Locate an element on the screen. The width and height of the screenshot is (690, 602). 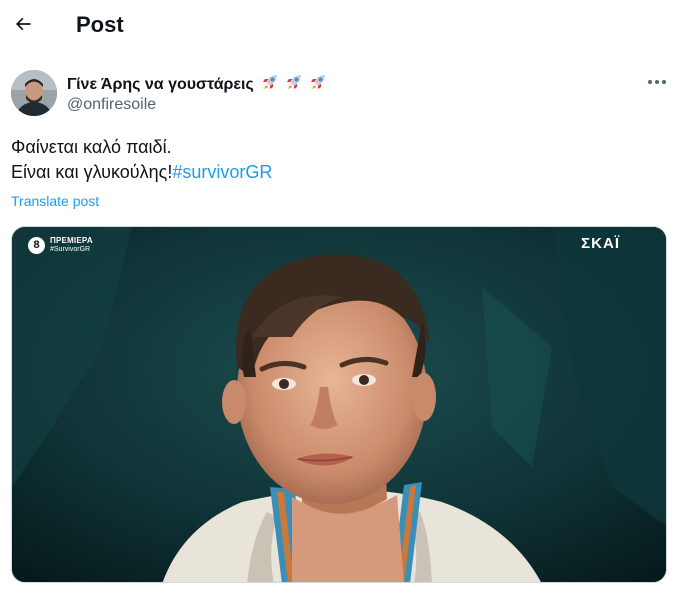
post-text-line: Είναι και γλυκούλης!#survivorGR is located at coordinates (141, 172).